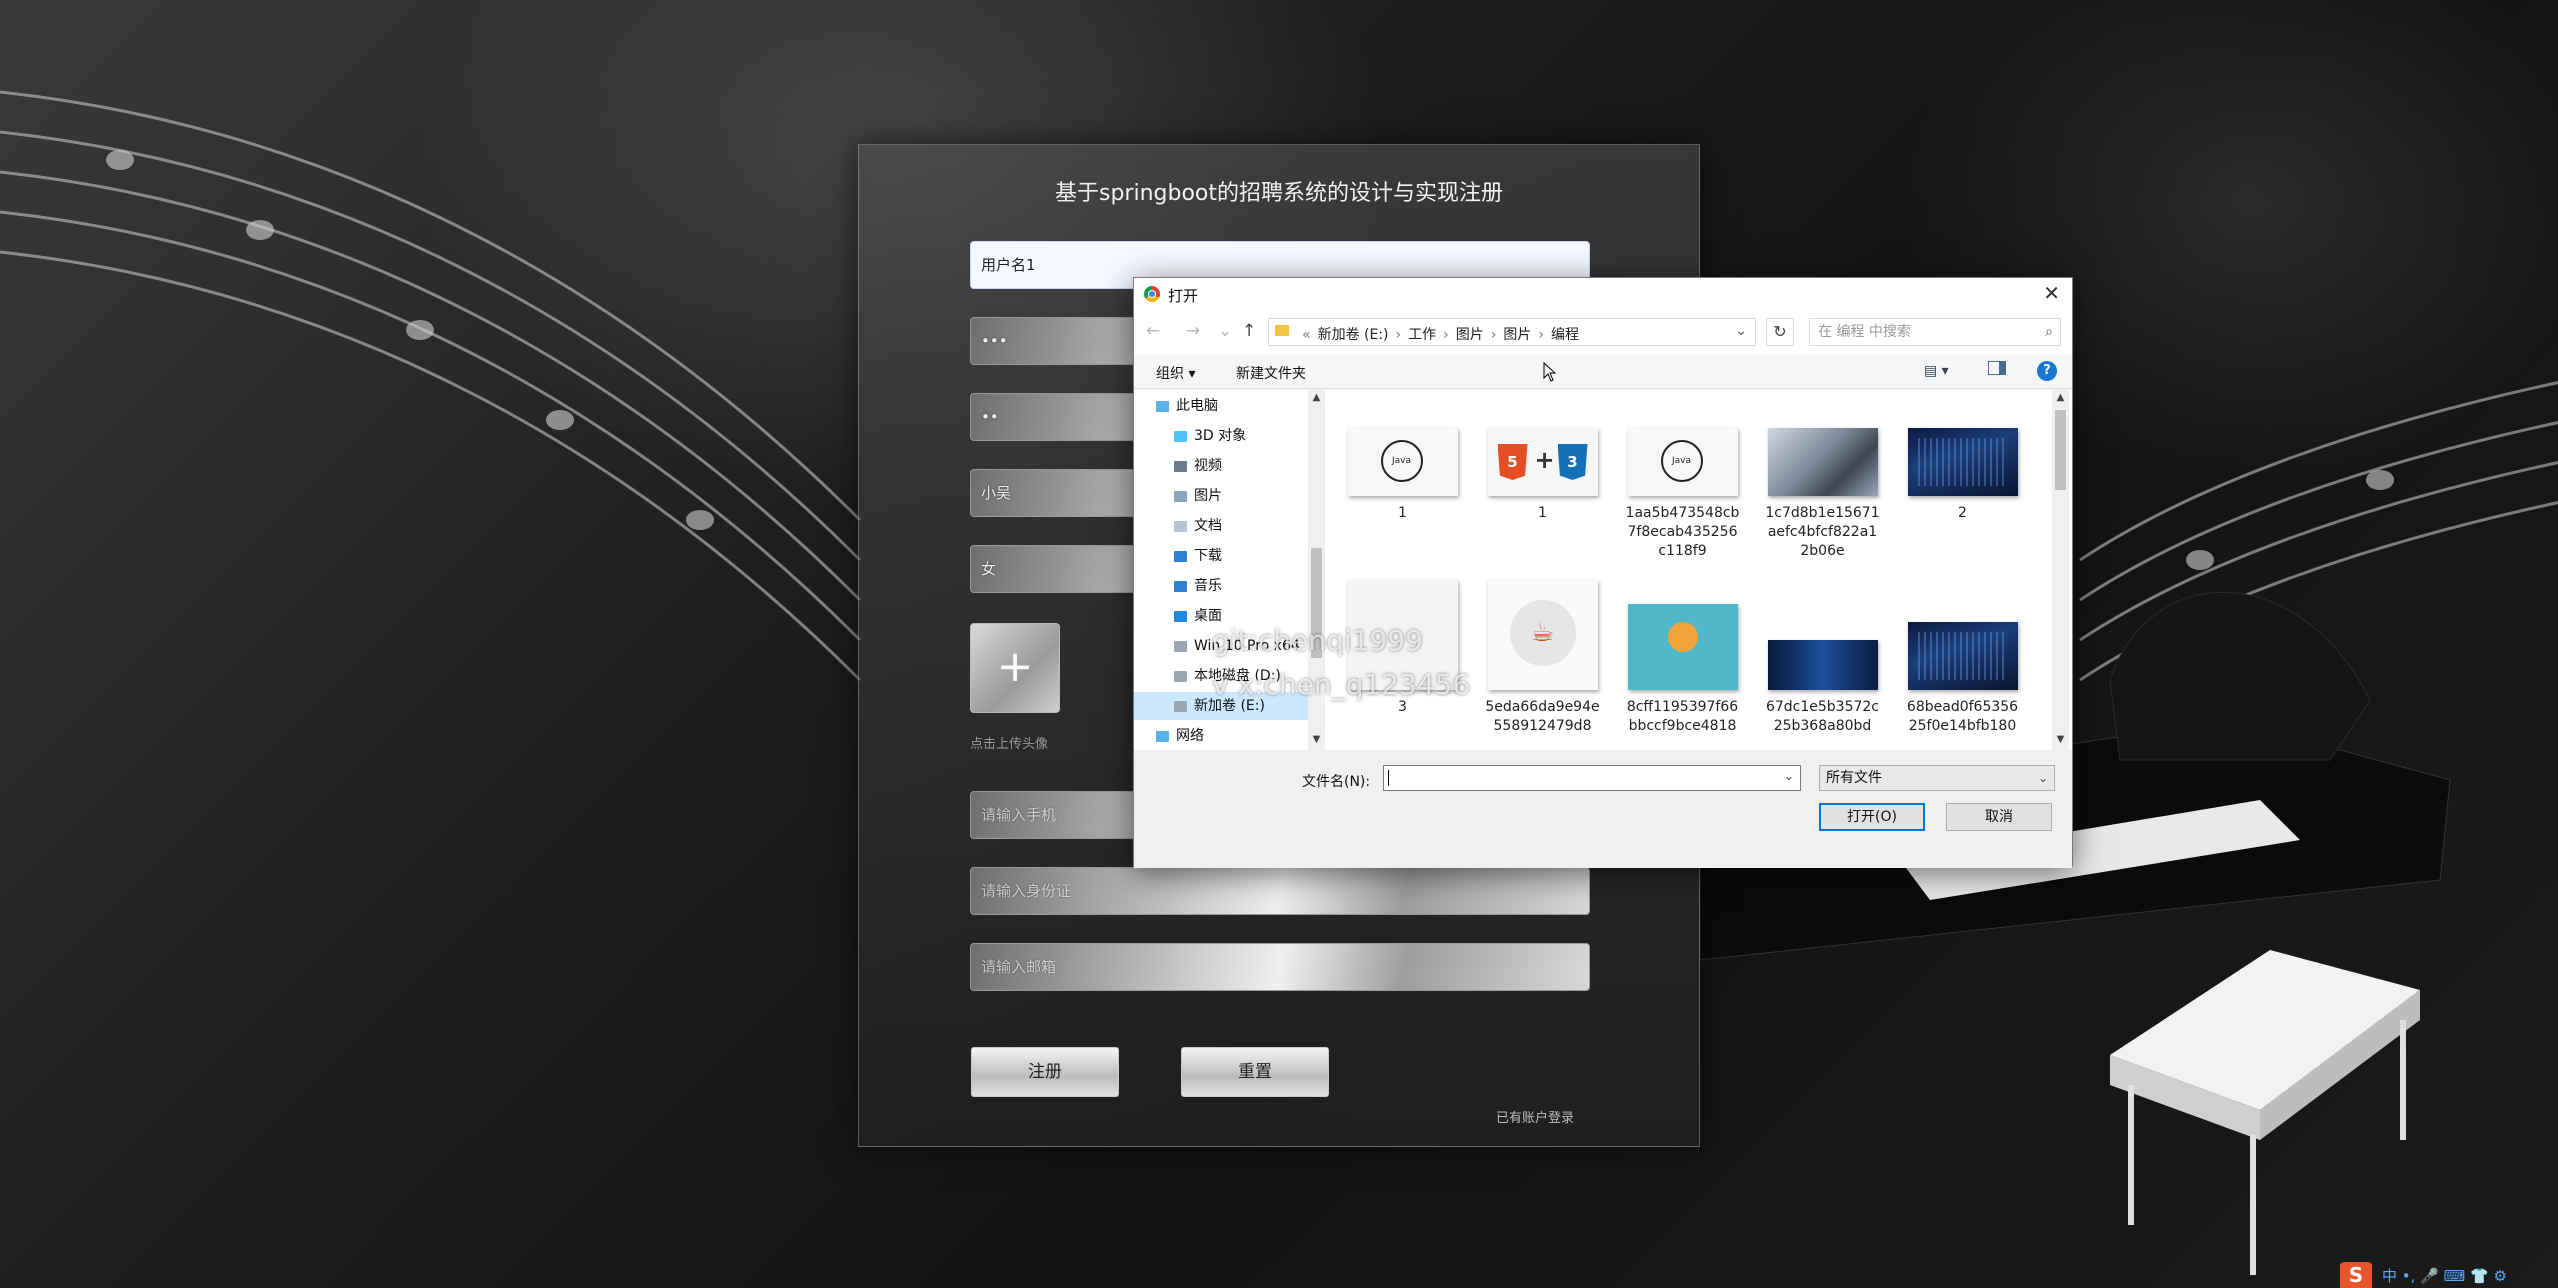 Image resolution: width=2558 pixels, height=1288 pixels. I want to click on address-bar: «新加卷 (E:) › 工作 › 图片 › 图片 › 编程 ⌄, so click(1512, 332).